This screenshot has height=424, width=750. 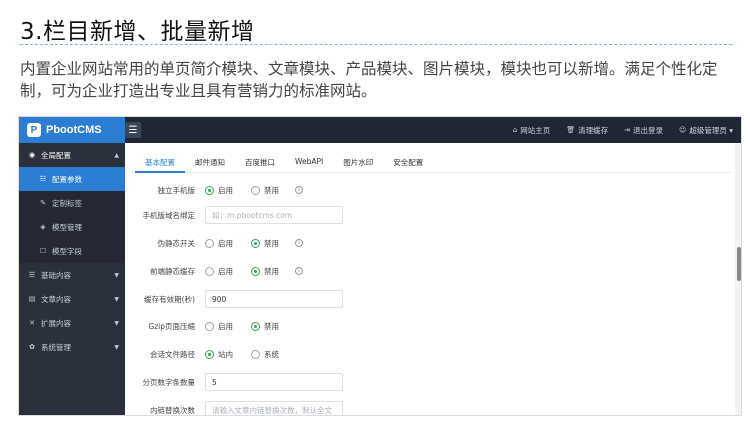 I want to click on user-icon: ☺, so click(x=683, y=130).